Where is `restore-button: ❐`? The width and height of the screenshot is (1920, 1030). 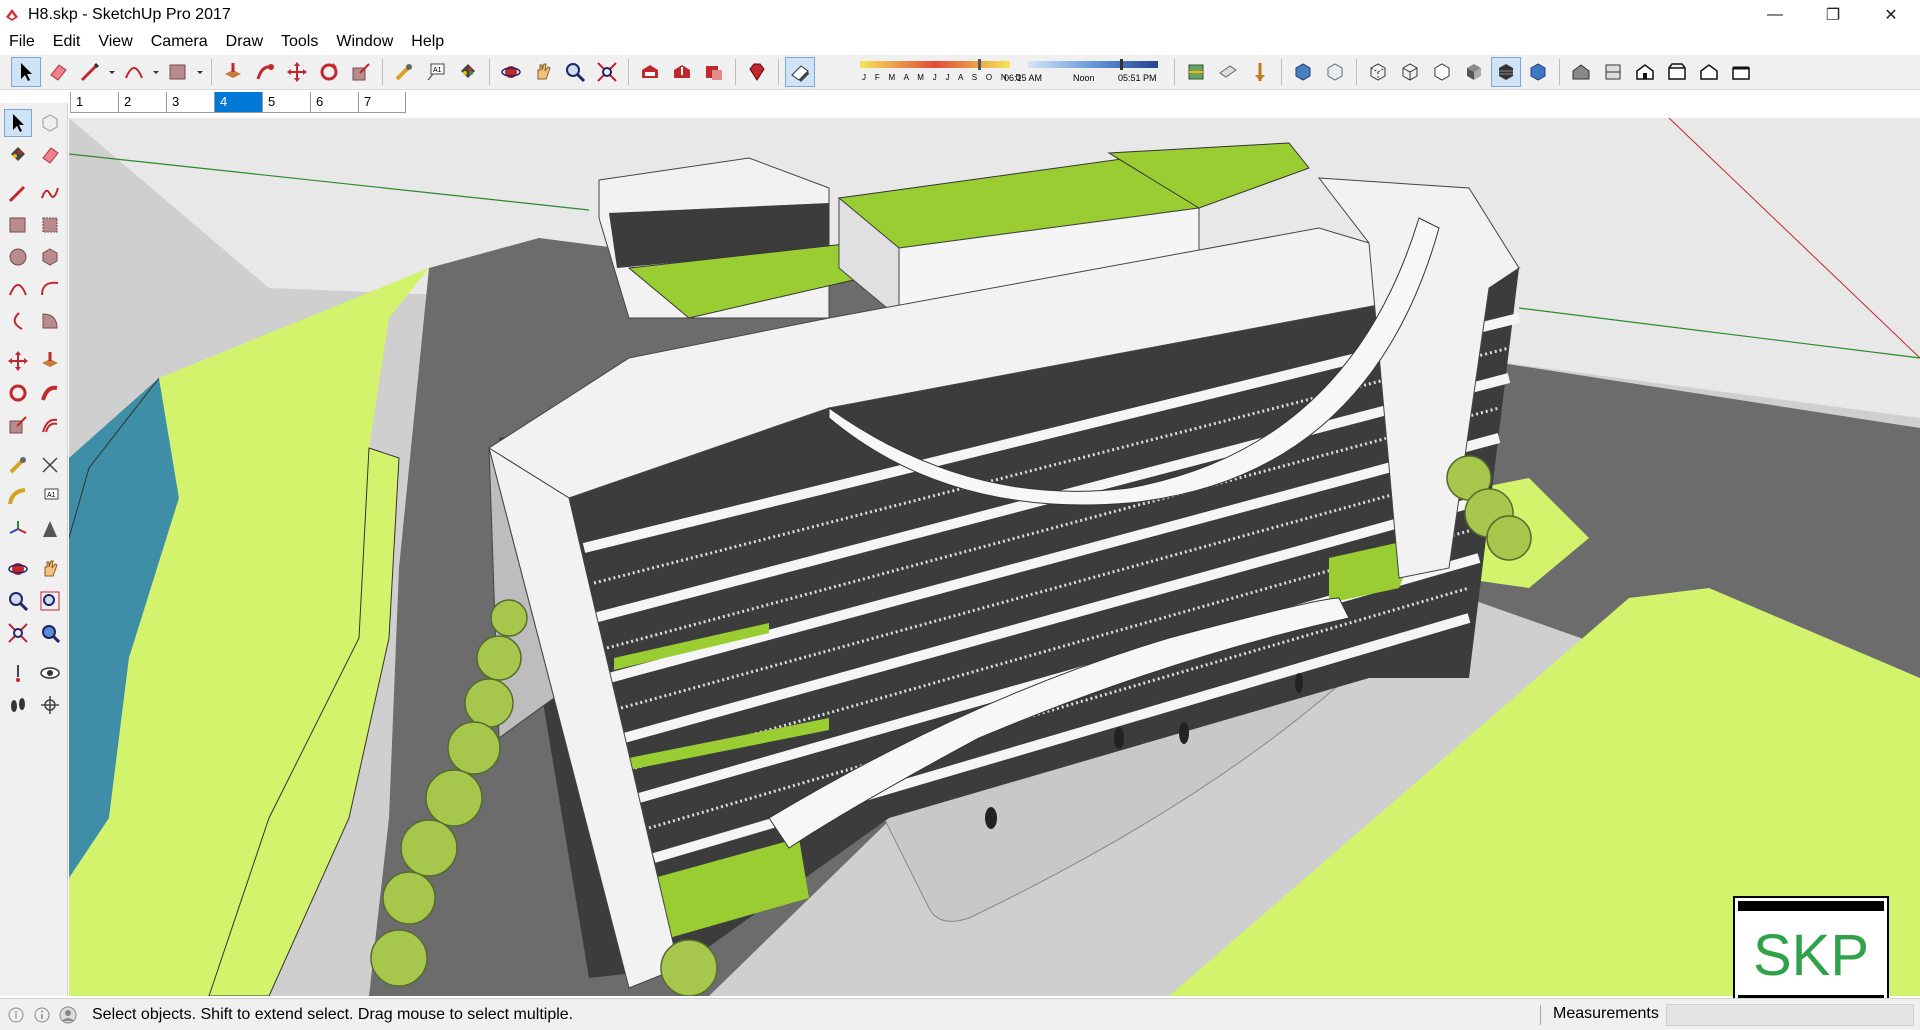 restore-button: ❐ is located at coordinates (1833, 14).